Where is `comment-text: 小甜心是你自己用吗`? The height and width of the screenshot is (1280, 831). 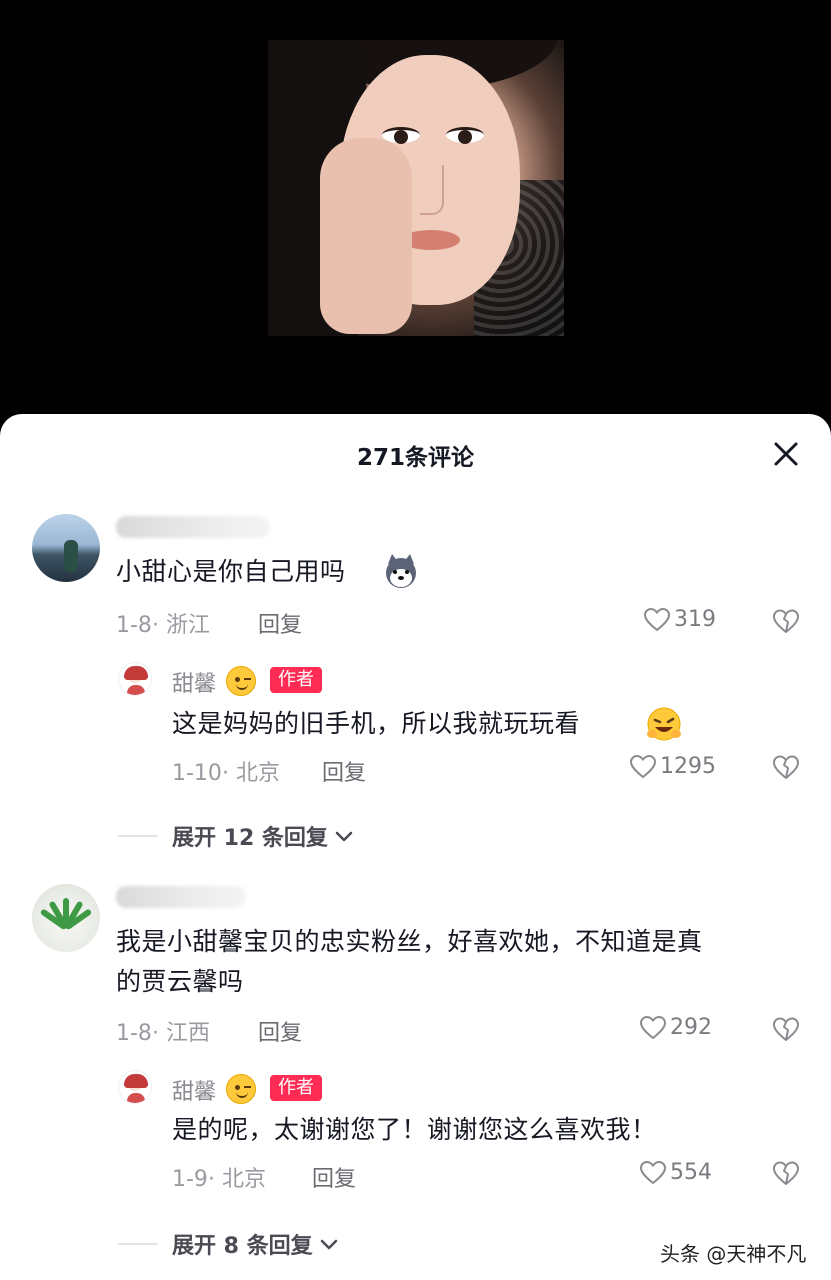 comment-text: 小甜心是你自己用吗 is located at coordinates (231, 571).